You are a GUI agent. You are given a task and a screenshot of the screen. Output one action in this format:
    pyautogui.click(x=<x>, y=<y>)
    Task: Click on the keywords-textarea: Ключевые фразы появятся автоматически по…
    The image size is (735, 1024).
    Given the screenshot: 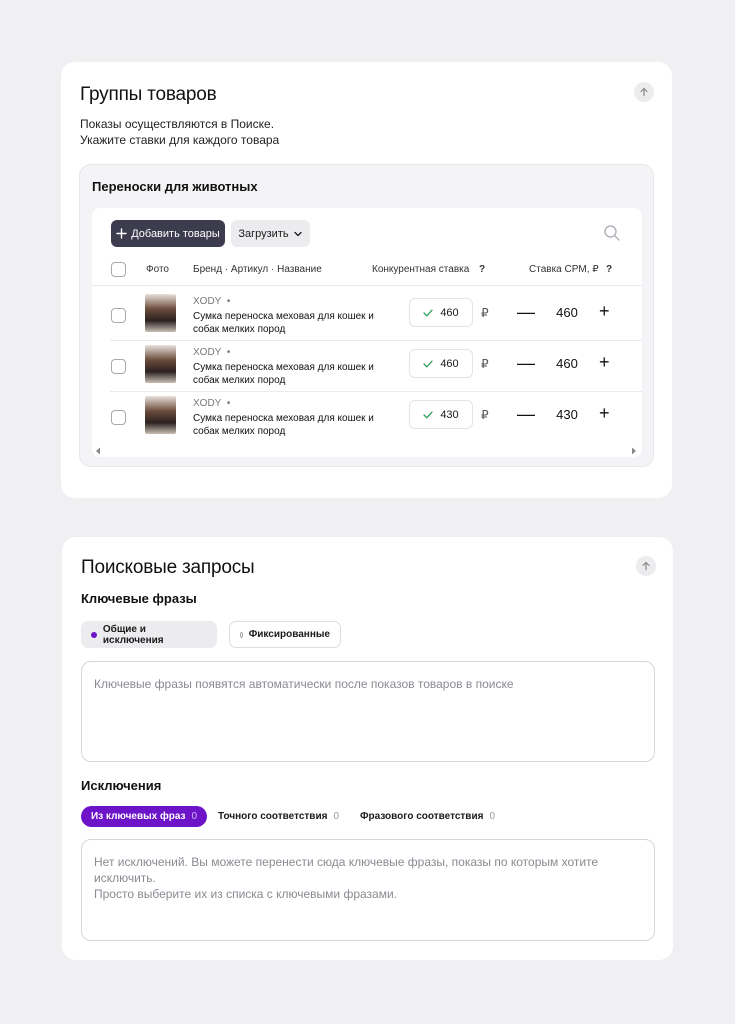 What is the action you would take?
    pyautogui.click(x=368, y=711)
    